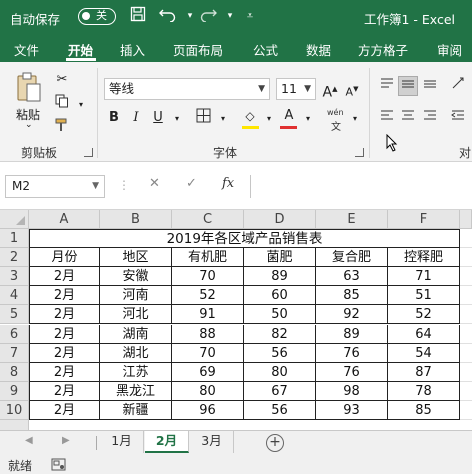 The width and height of the screenshot is (472, 474). What do you see at coordinates (275, 443) in the screenshot?
I see `add-sheet-icon: +` at bounding box center [275, 443].